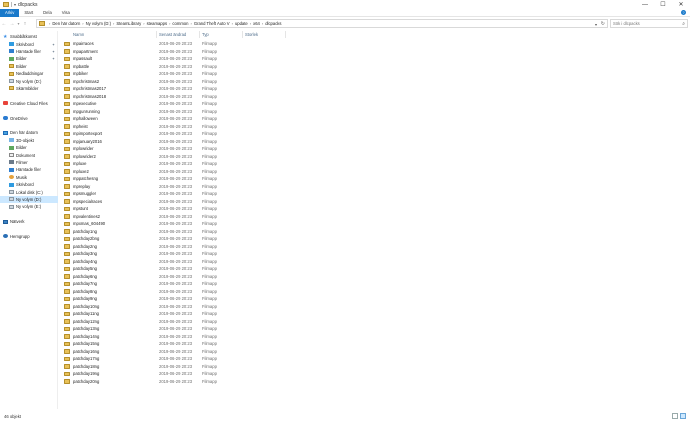  I want to click on table-row: mppatchesng 2019-06-29 20:23 Filmapp, so click(375, 179).